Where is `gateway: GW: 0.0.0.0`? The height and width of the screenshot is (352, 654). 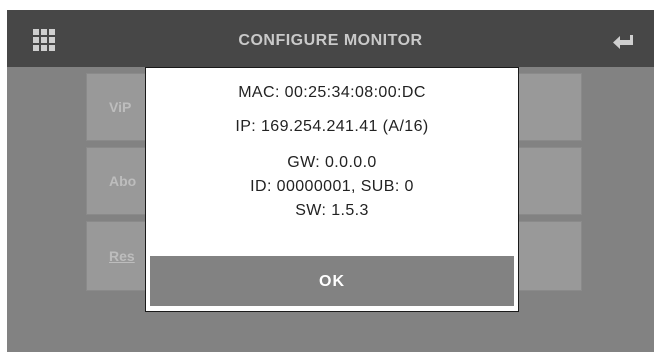
gateway: GW: 0.0.0.0 is located at coordinates (332, 162).